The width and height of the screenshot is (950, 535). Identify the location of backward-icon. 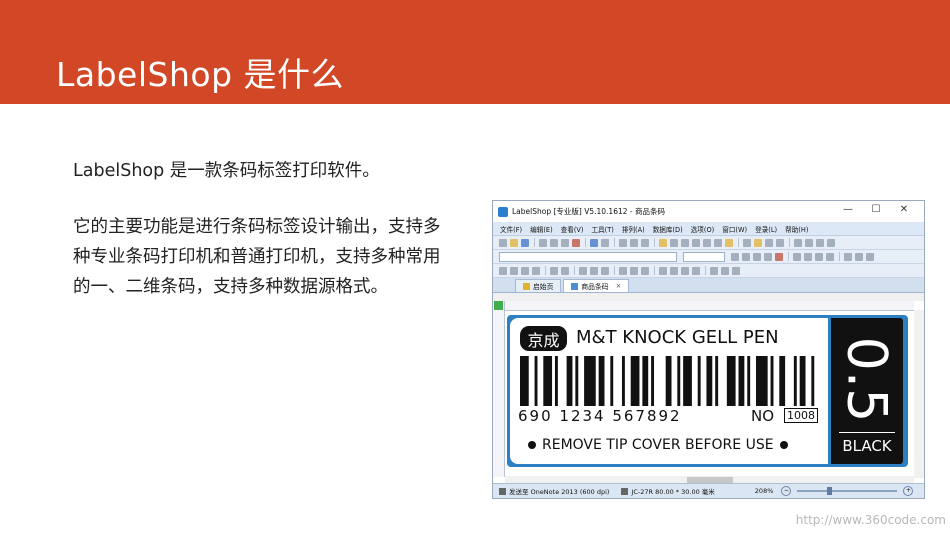
(696, 270).